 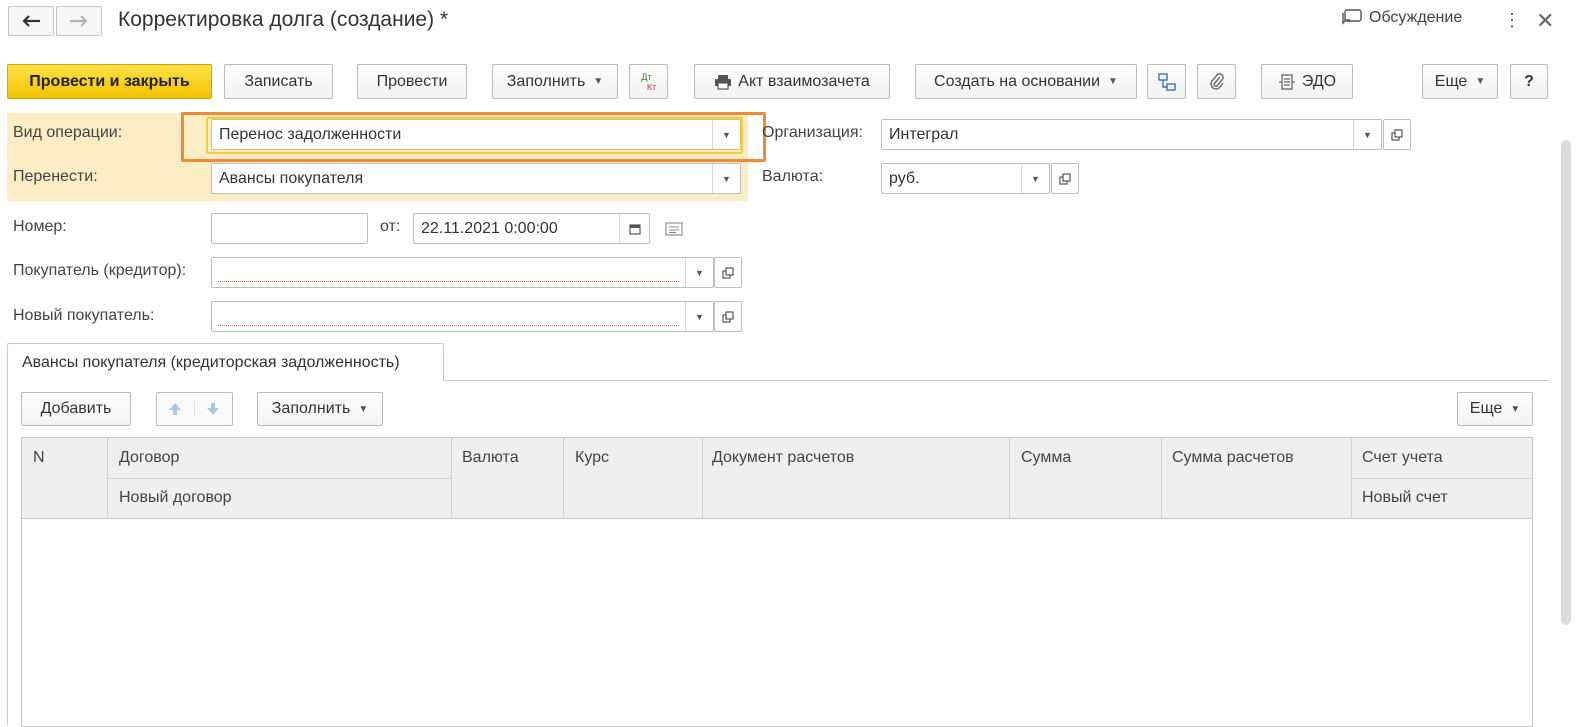 What do you see at coordinates (39, 458) in the screenshot?
I see `column-n: N` at bounding box center [39, 458].